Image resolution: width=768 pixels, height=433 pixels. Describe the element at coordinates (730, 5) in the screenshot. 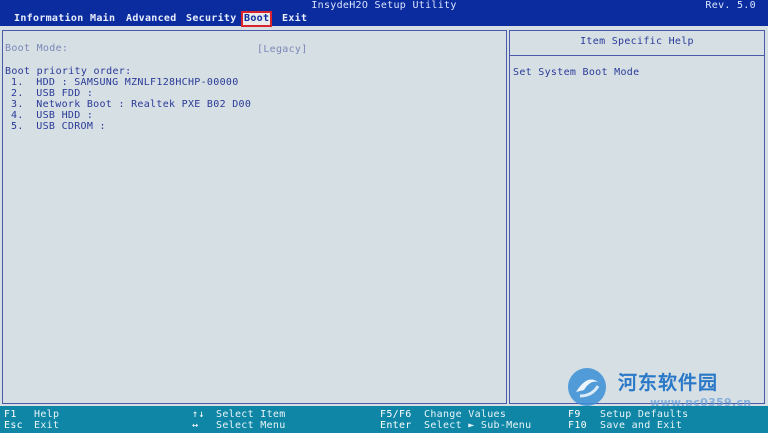

I see `revision-label: Rev. 5.0` at that location.